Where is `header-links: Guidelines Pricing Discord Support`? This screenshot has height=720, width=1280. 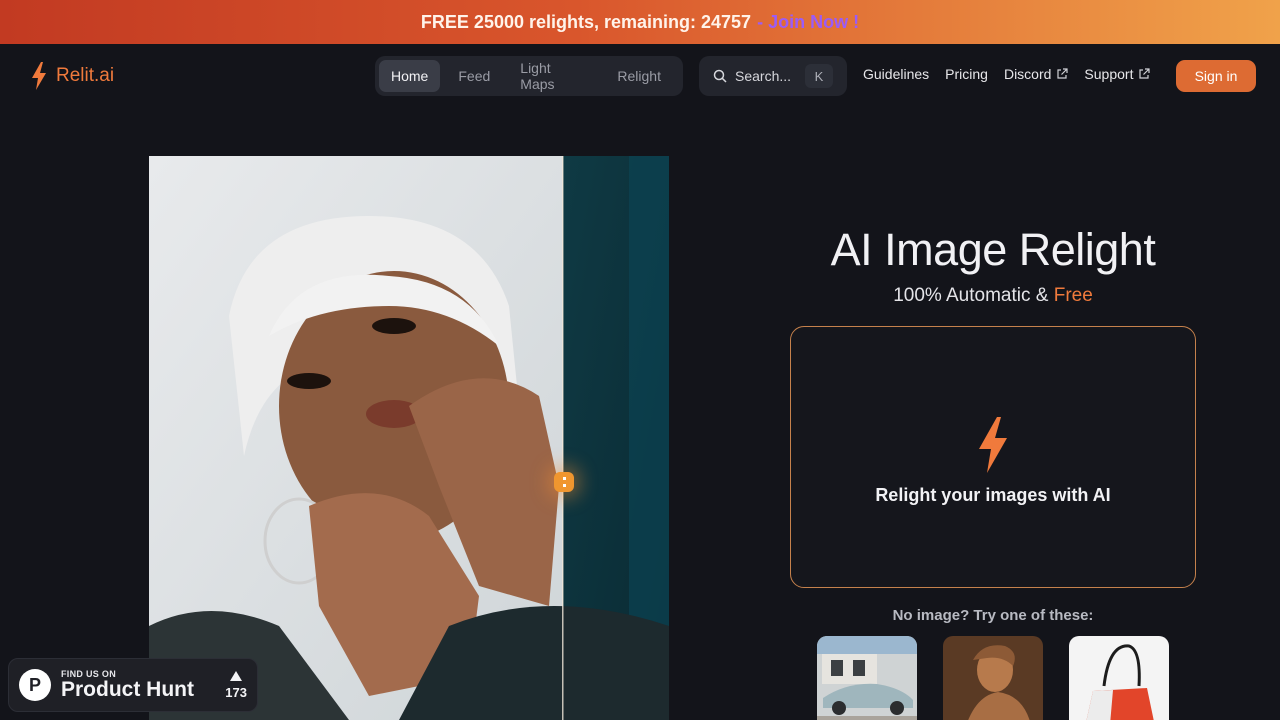 header-links: Guidelines Pricing Discord Support is located at coordinates (1007, 74).